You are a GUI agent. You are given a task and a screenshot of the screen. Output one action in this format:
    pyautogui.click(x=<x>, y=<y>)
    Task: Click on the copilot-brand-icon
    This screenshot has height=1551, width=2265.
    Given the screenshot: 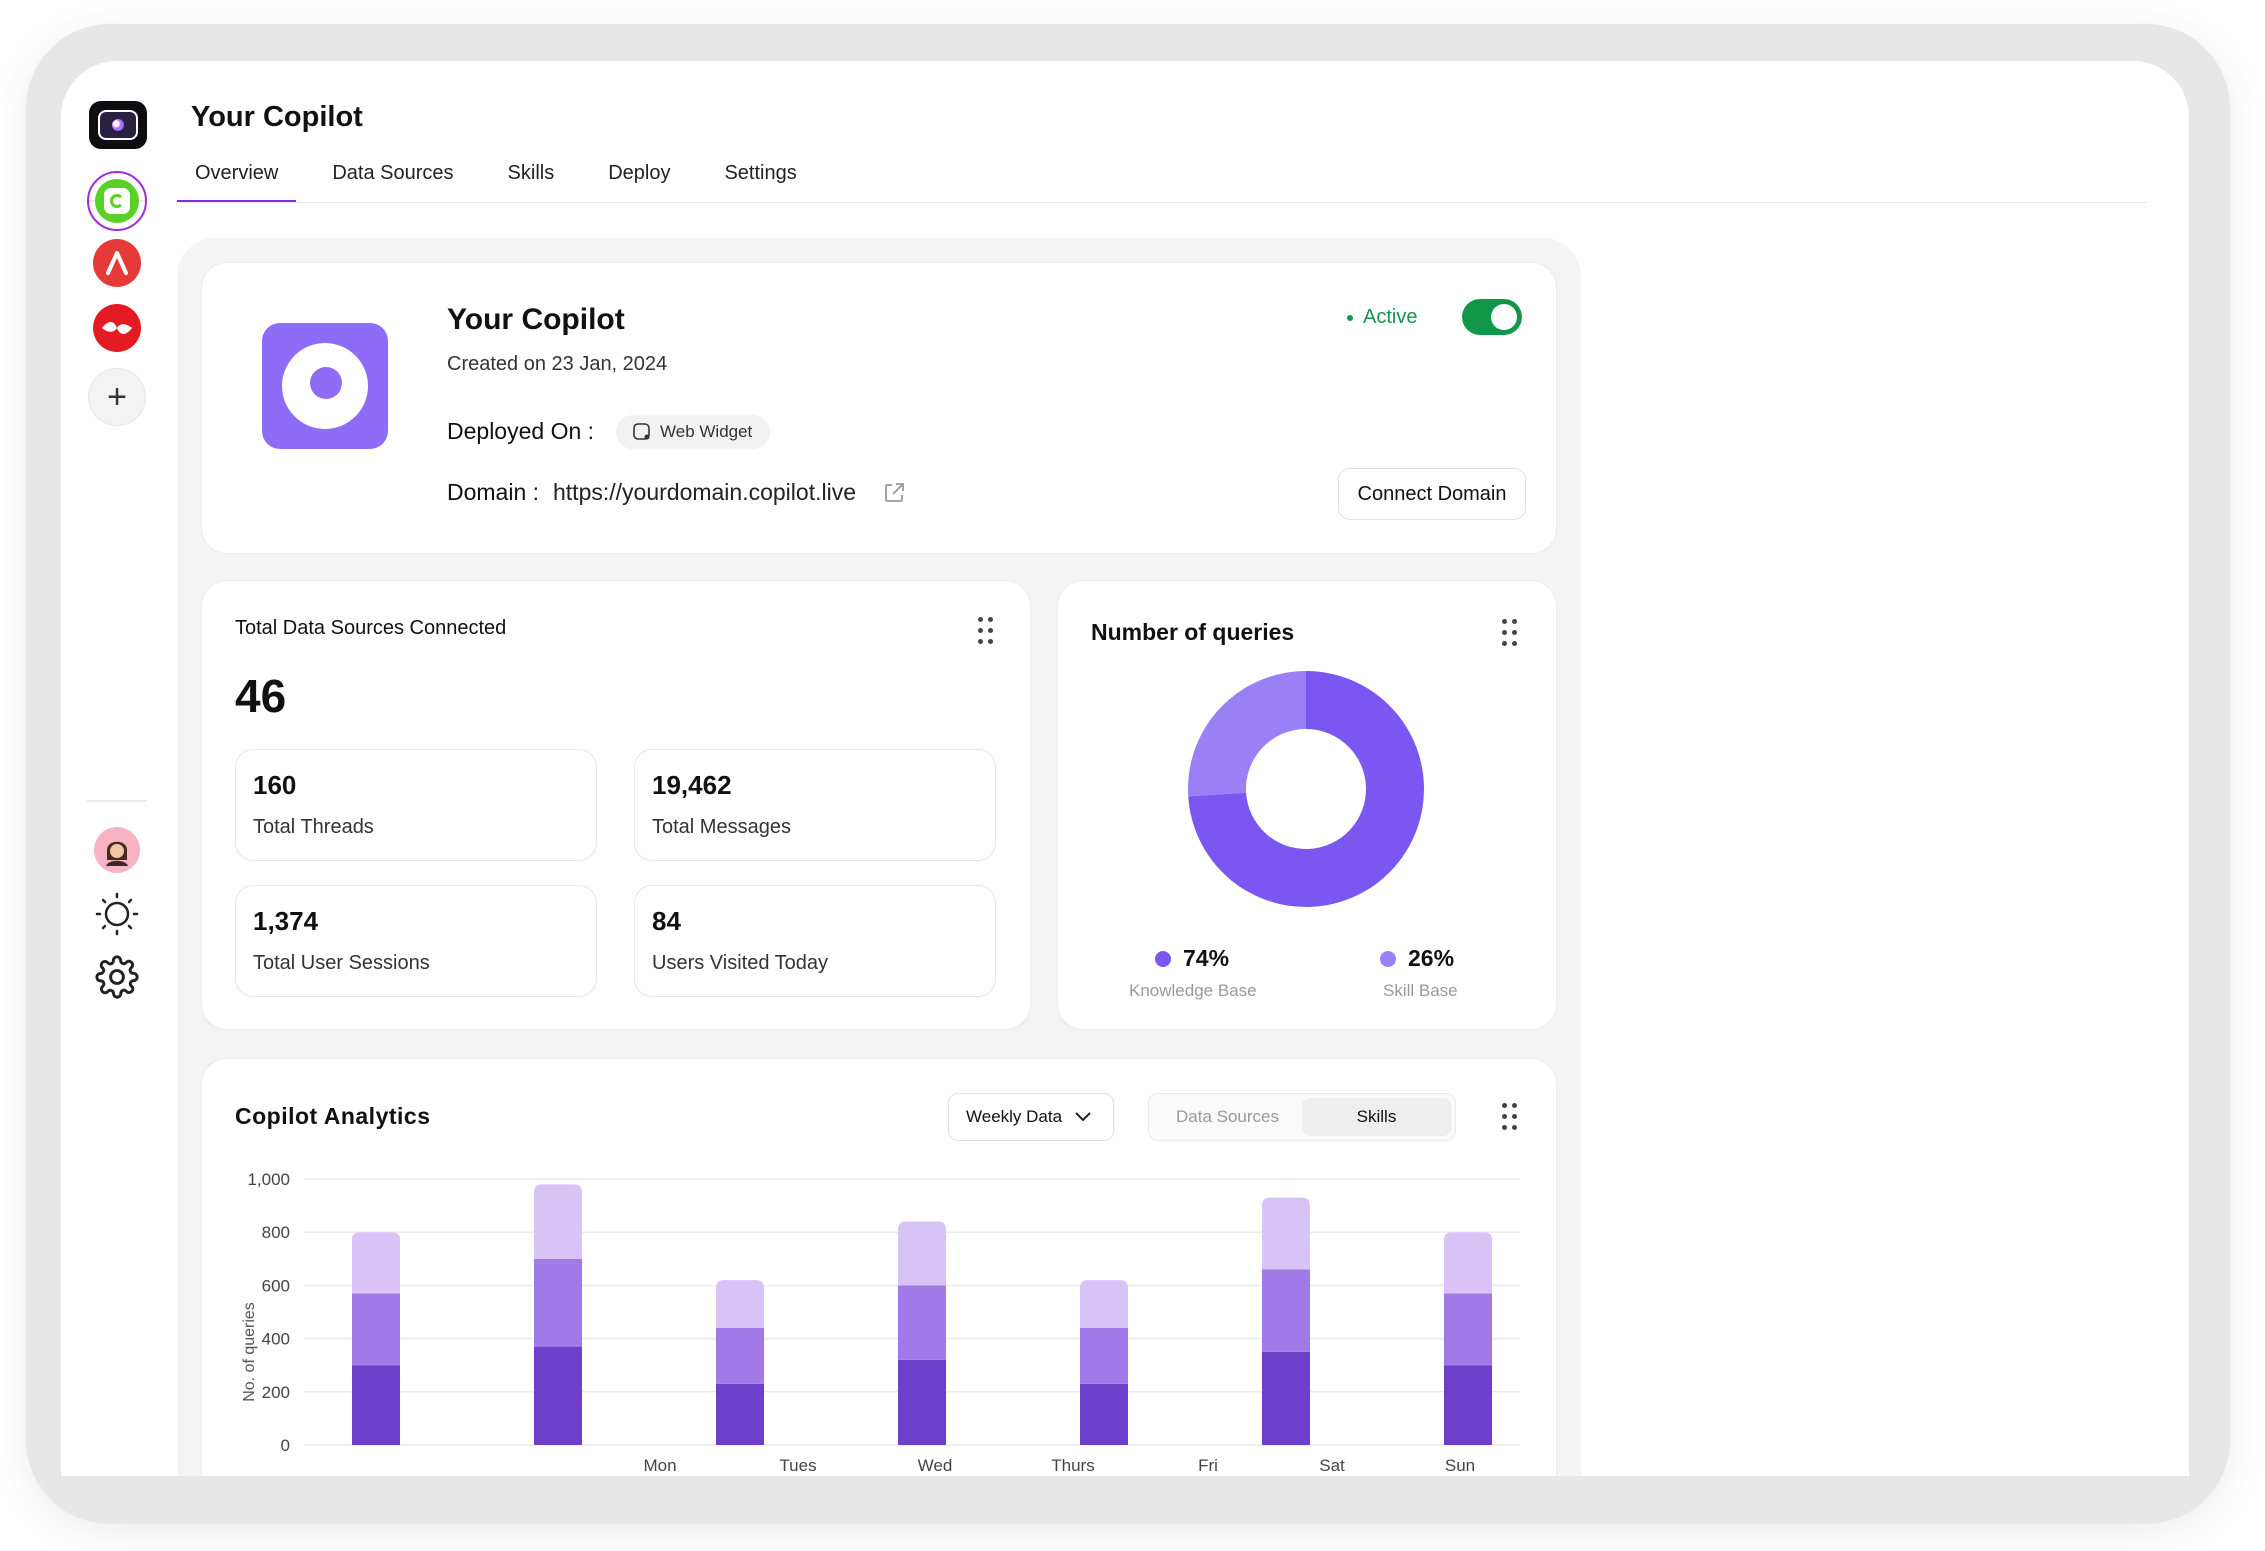 What is the action you would take?
    pyautogui.click(x=325, y=386)
    